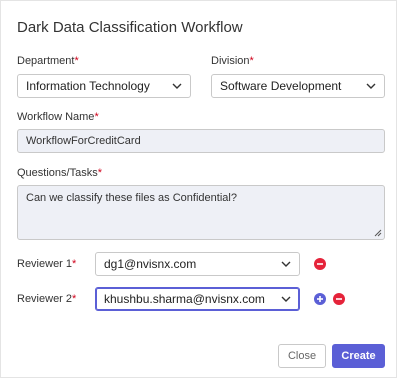 This screenshot has height=378, width=397. I want to click on reviewer-2-label-text: Reviewer 2, so click(45, 299).